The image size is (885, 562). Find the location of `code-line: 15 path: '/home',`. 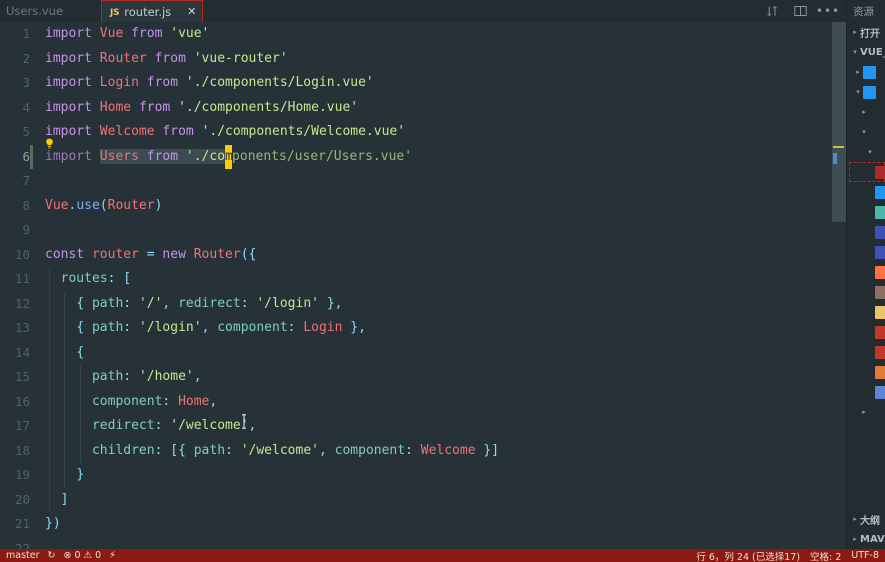

code-line: 15 path: '/home', is located at coordinates (423, 377).